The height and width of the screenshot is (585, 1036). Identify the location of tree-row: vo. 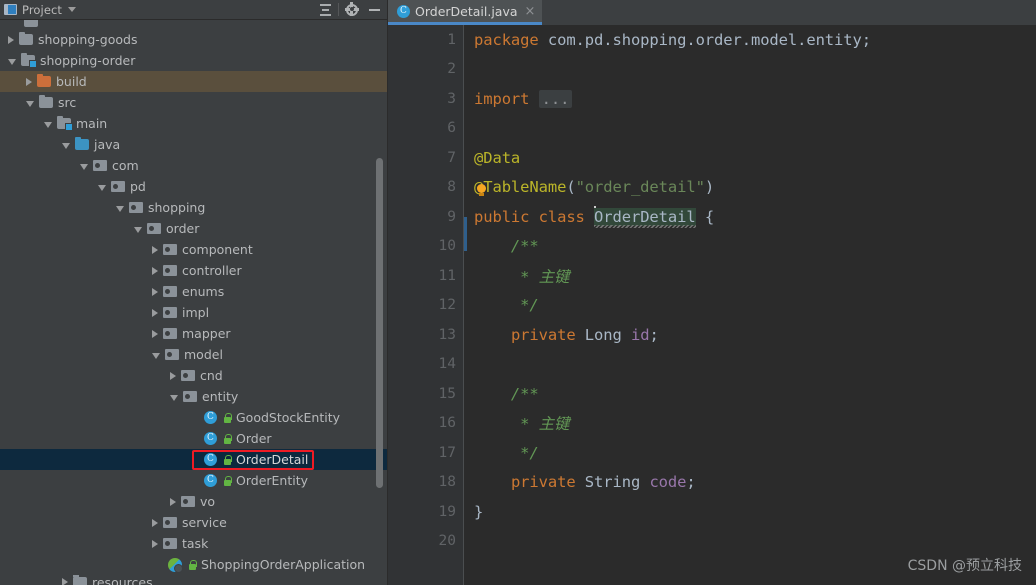
(193, 501).